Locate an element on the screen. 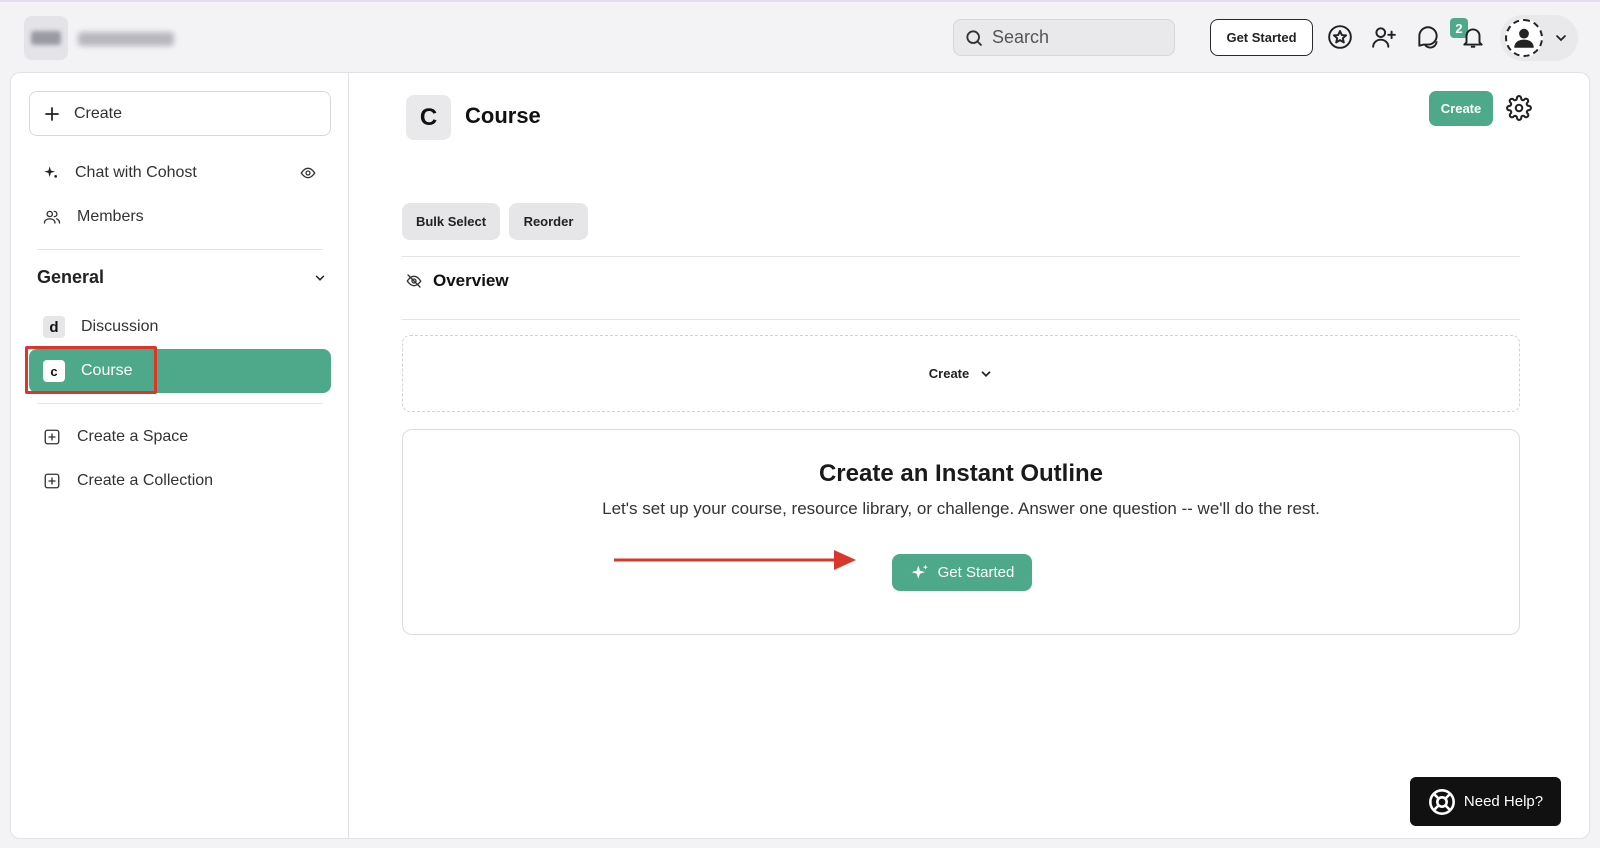  sidebar-create-button: Create is located at coordinates (180, 113).